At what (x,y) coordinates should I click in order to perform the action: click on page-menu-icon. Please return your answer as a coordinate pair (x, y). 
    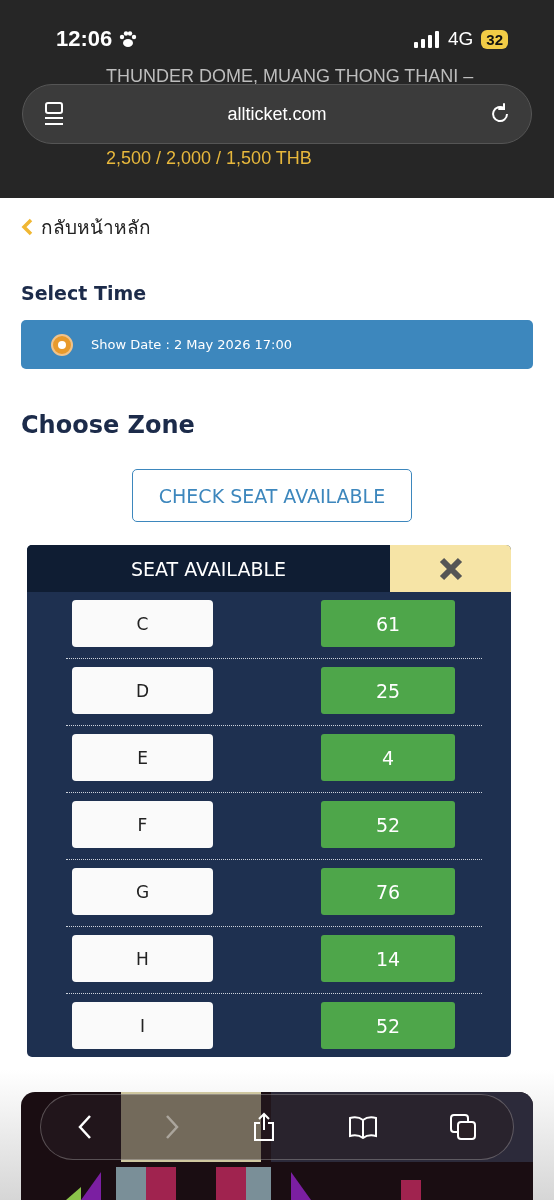
    Looking at the image, I should click on (54, 114).